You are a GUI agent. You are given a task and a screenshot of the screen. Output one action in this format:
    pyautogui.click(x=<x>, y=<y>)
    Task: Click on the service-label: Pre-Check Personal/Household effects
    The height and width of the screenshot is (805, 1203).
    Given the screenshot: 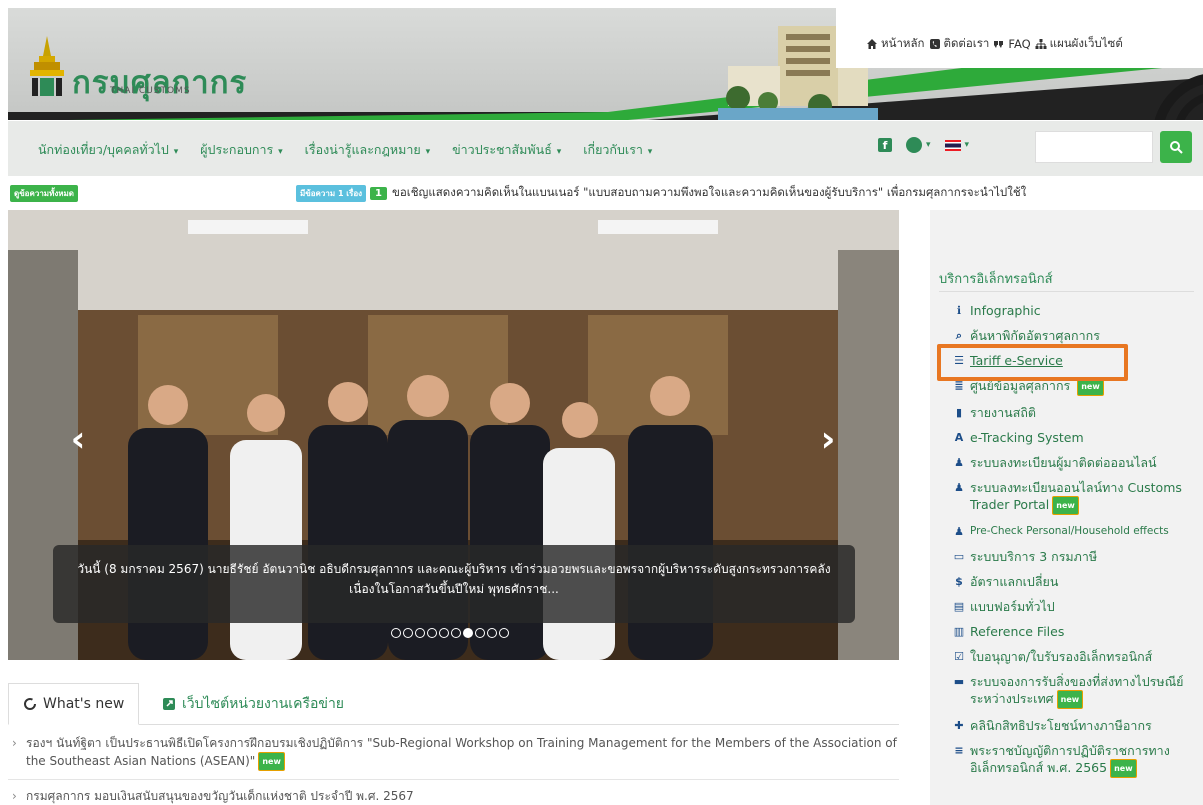 What is the action you would take?
    pyautogui.click(x=1069, y=531)
    